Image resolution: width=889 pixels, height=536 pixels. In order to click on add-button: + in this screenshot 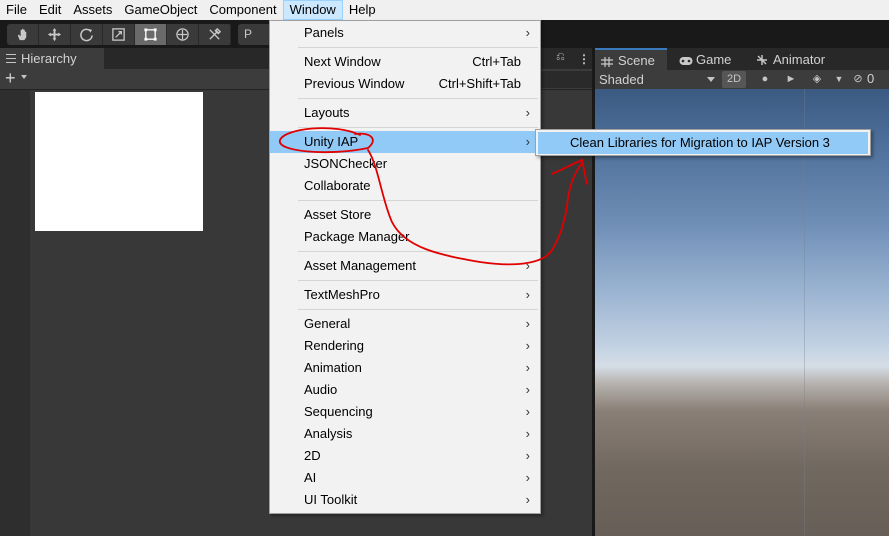, I will do `click(10, 78)`.